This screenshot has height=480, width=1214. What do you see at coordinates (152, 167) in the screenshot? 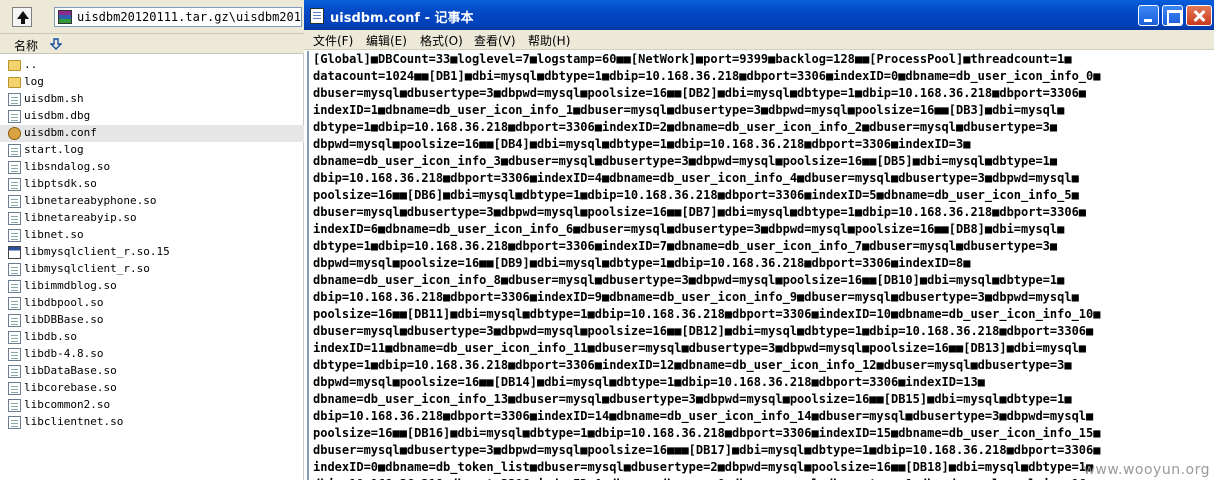
I see `file-list-item: libsndalog.so` at bounding box center [152, 167].